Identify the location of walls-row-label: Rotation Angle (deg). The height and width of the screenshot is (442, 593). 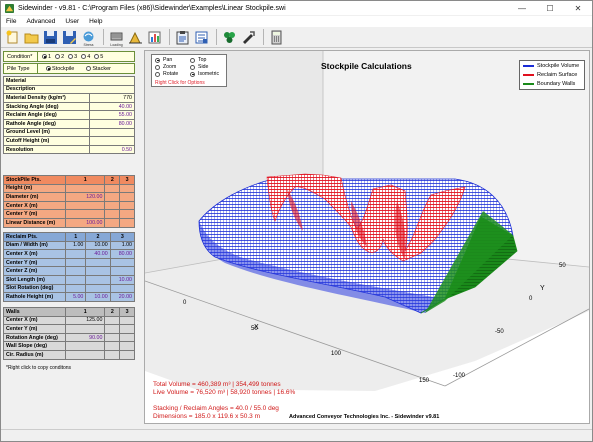
(34, 337).